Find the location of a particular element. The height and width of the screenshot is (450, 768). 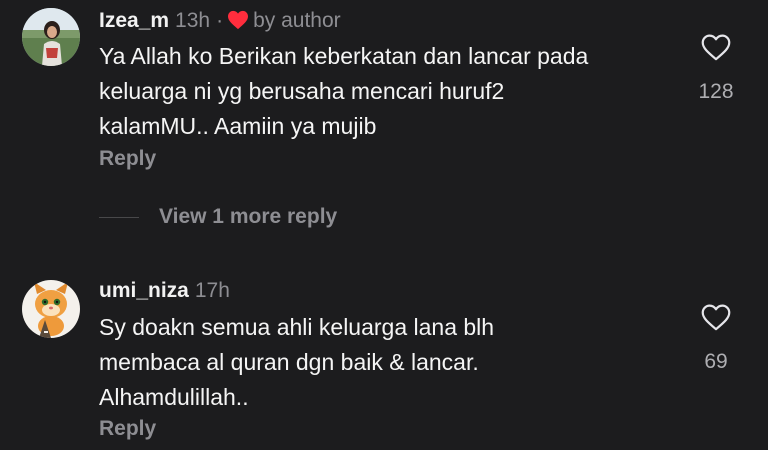

like-count: 128 is located at coordinates (716, 91).